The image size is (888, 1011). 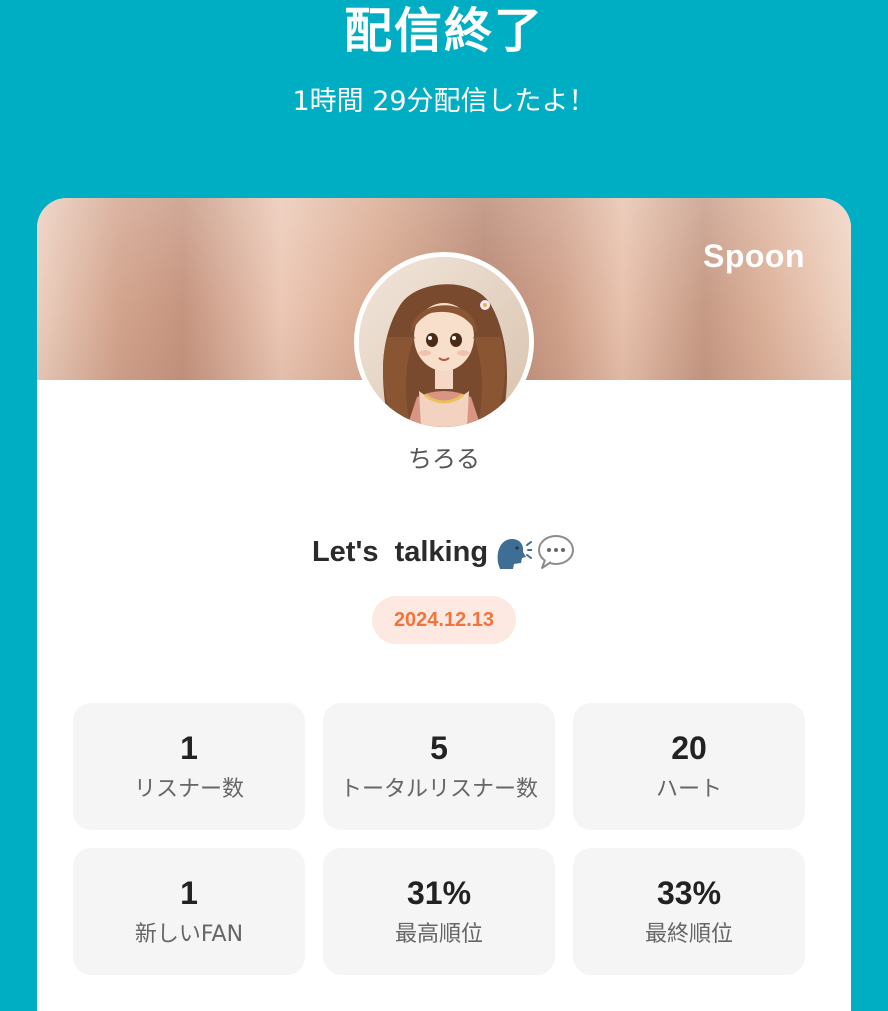 What do you see at coordinates (753, 256) in the screenshot?
I see `brand-logo: Spoon` at bounding box center [753, 256].